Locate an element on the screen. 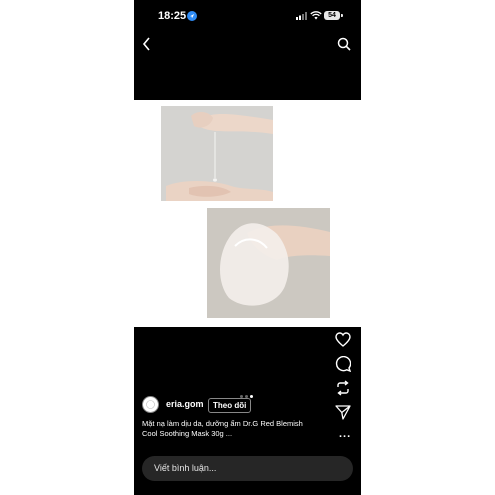 The height and width of the screenshot is (495, 495). follow-button: Theo dõi is located at coordinates (230, 405).